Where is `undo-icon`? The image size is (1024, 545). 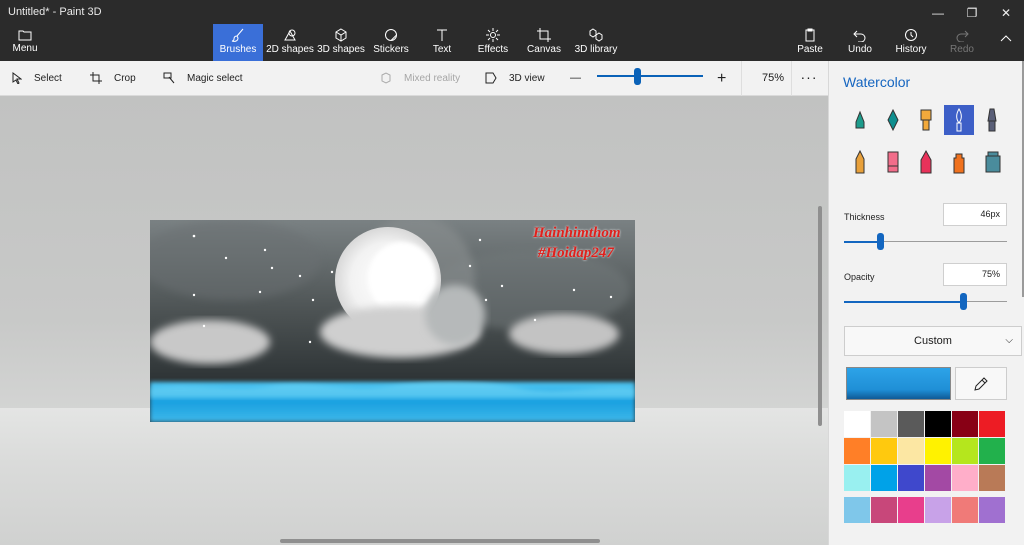 undo-icon is located at coordinates (859, 36).